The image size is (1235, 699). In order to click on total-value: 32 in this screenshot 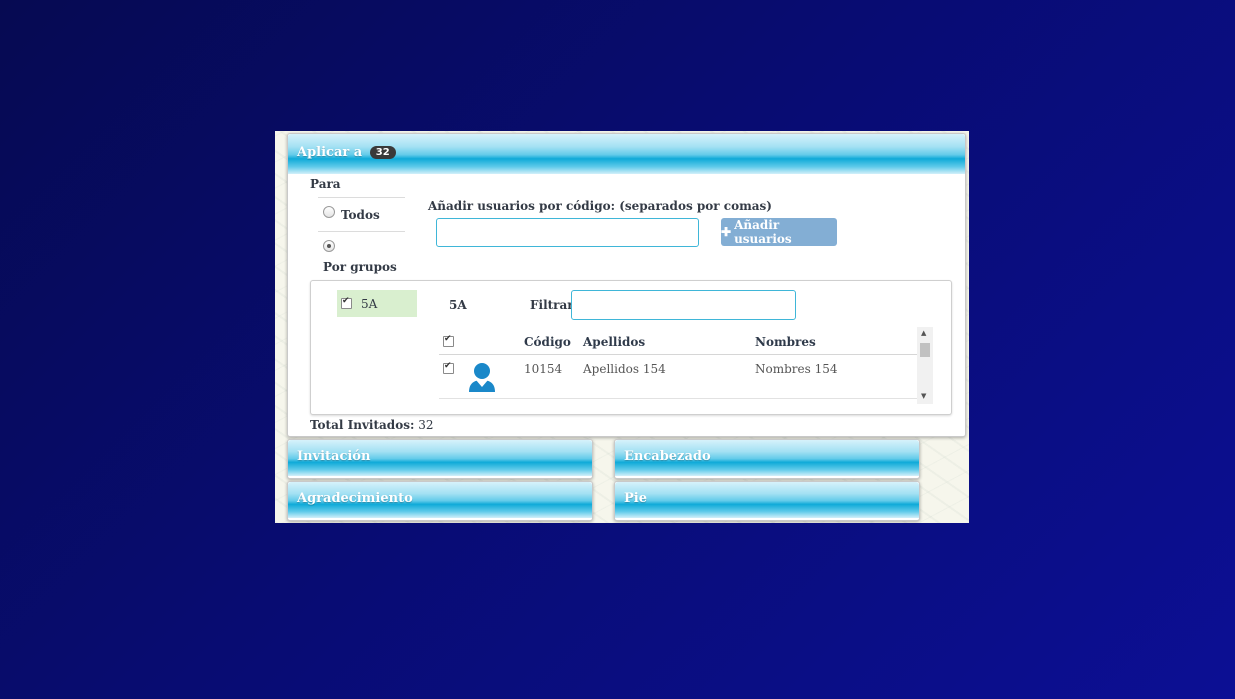, I will do `click(426, 425)`.